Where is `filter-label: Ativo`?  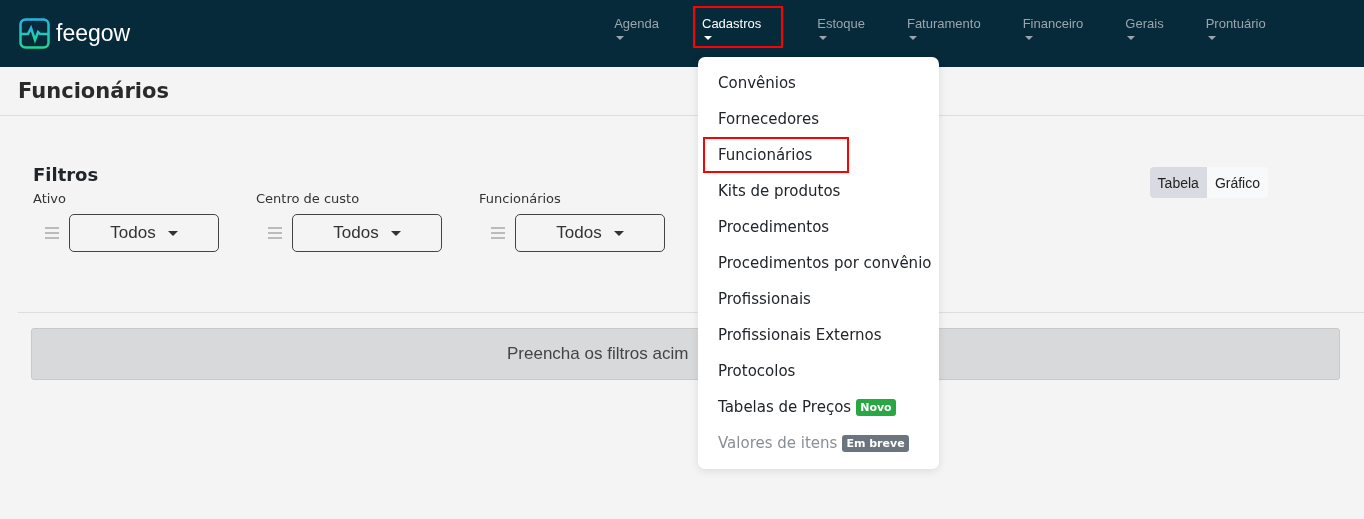 filter-label: Ativo is located at coordinates (50, 198).